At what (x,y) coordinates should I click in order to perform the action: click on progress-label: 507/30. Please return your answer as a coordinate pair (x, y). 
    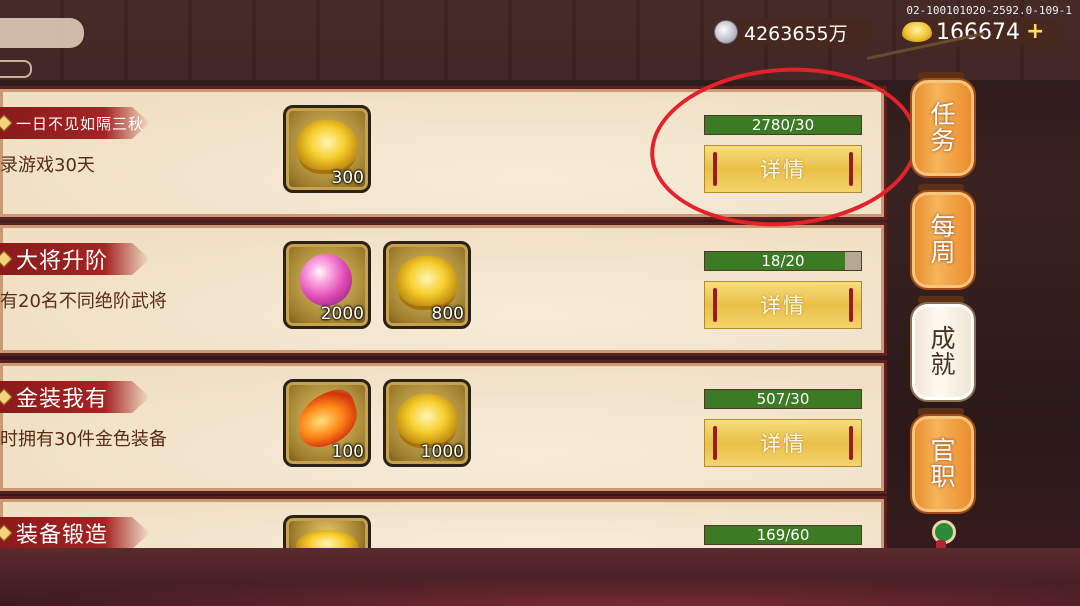
    Looking at the image, I should click on (783, 399).